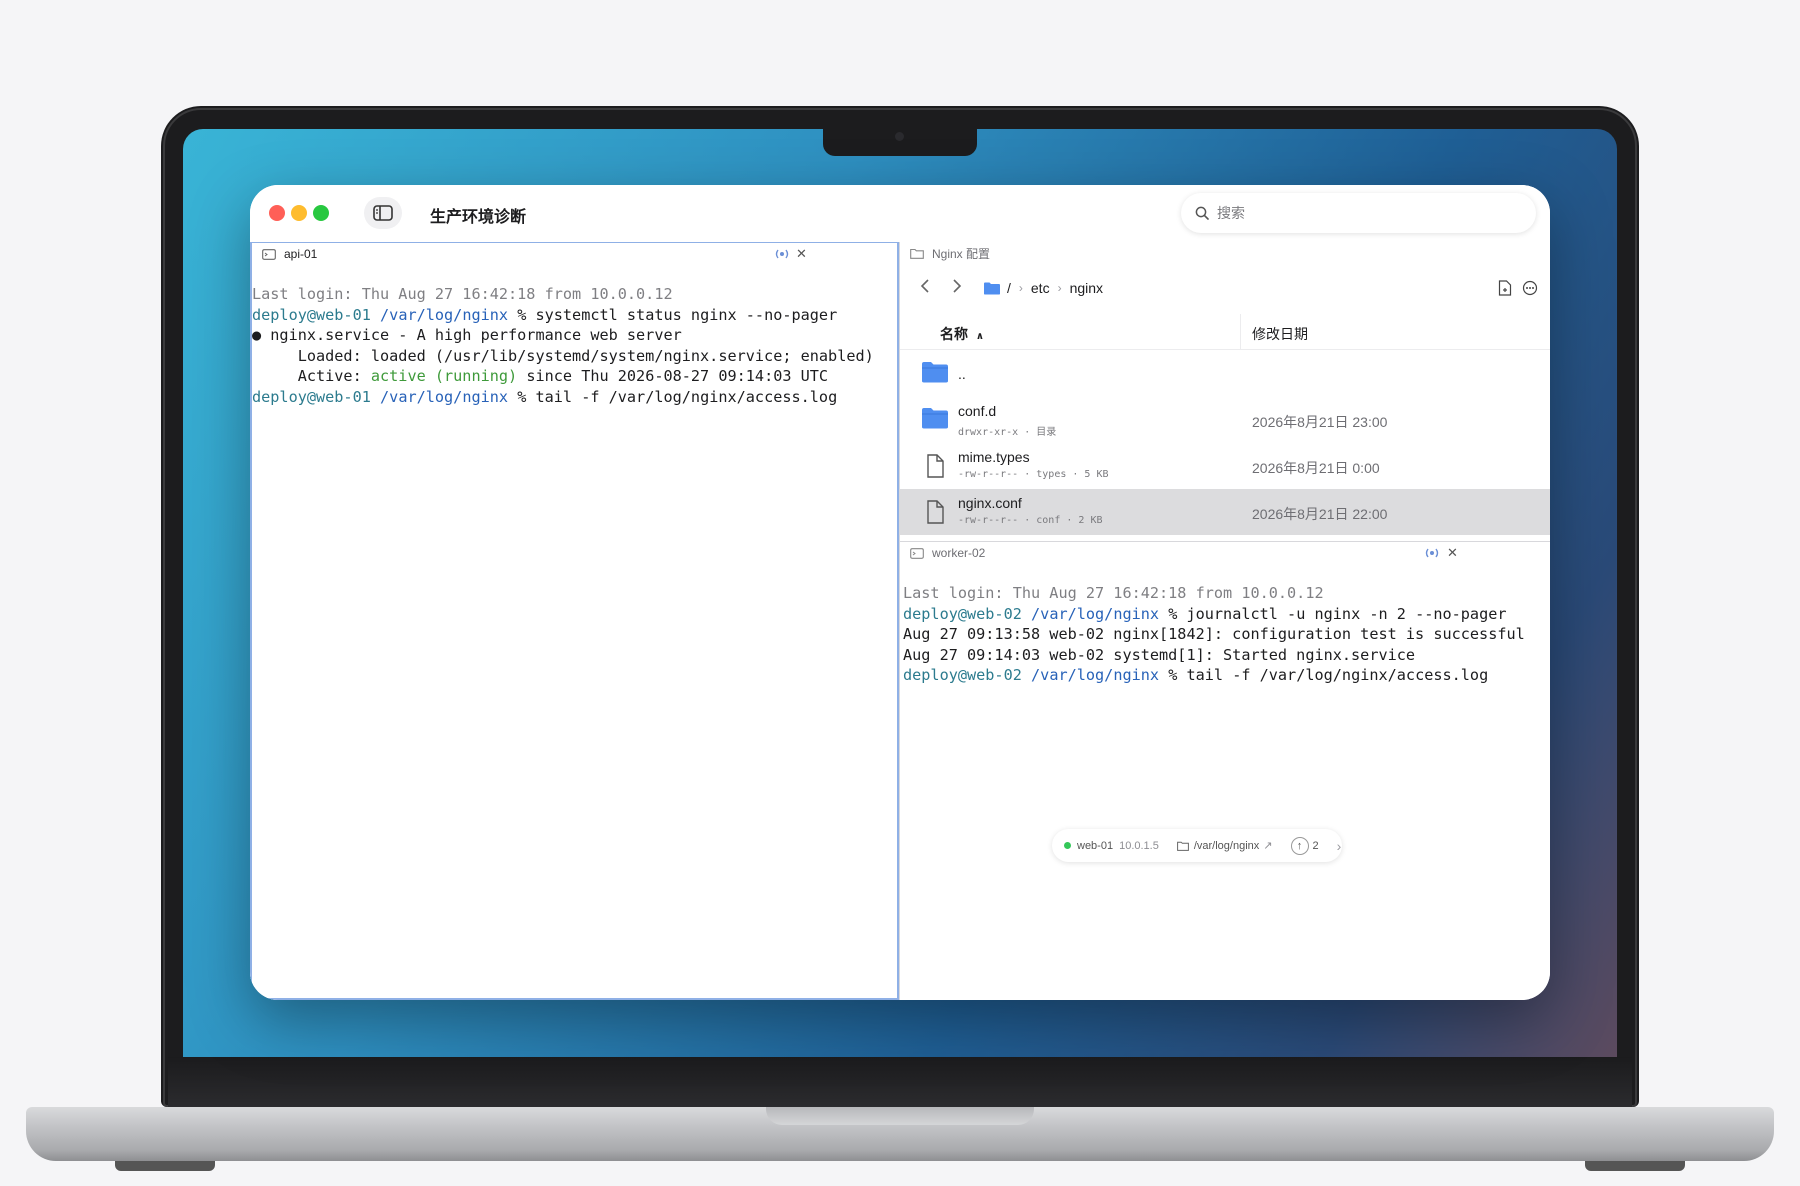 This screenshot has height=1186, width=1800. Describe the element at coordinates (1226, 846) in the screenshot. I see `status-path: /var/log/nginx` at that location.